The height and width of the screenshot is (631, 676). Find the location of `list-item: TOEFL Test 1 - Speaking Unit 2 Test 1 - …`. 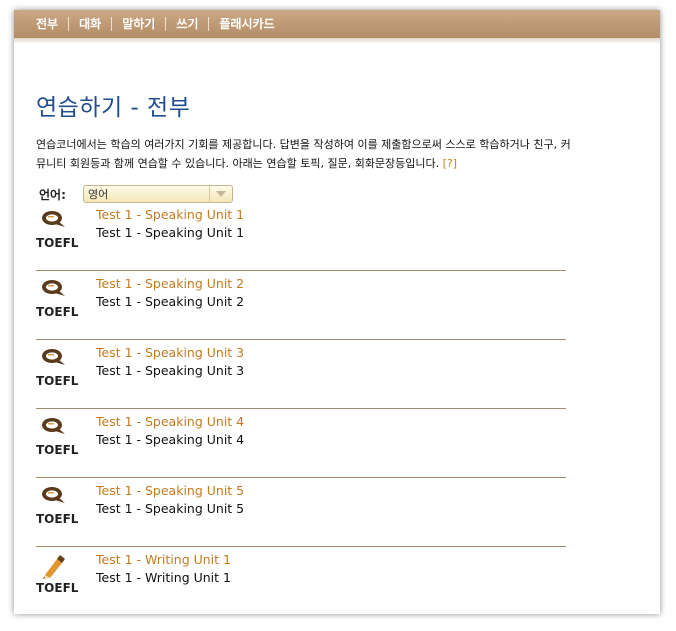

list-item: TOEFL Test 1 - Speaking Unit 2 Test 1 - … is located at coordinates (301, 305).